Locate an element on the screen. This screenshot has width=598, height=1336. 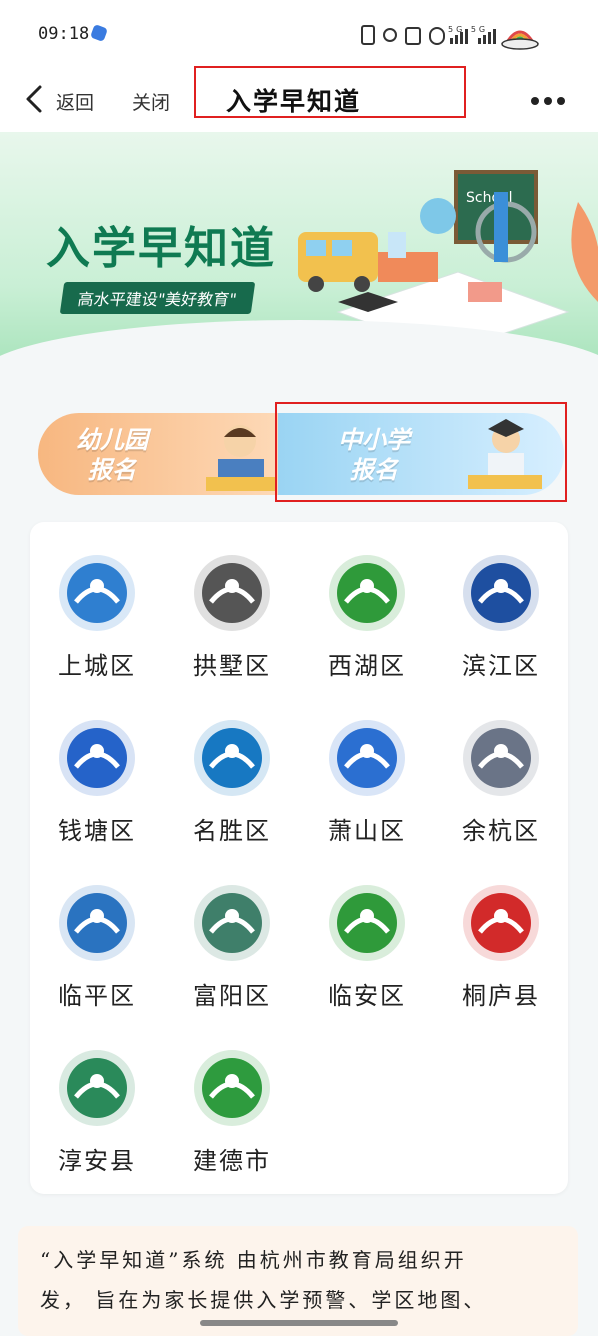
district-item: 萧山区 is located at coordinates (367, 767).